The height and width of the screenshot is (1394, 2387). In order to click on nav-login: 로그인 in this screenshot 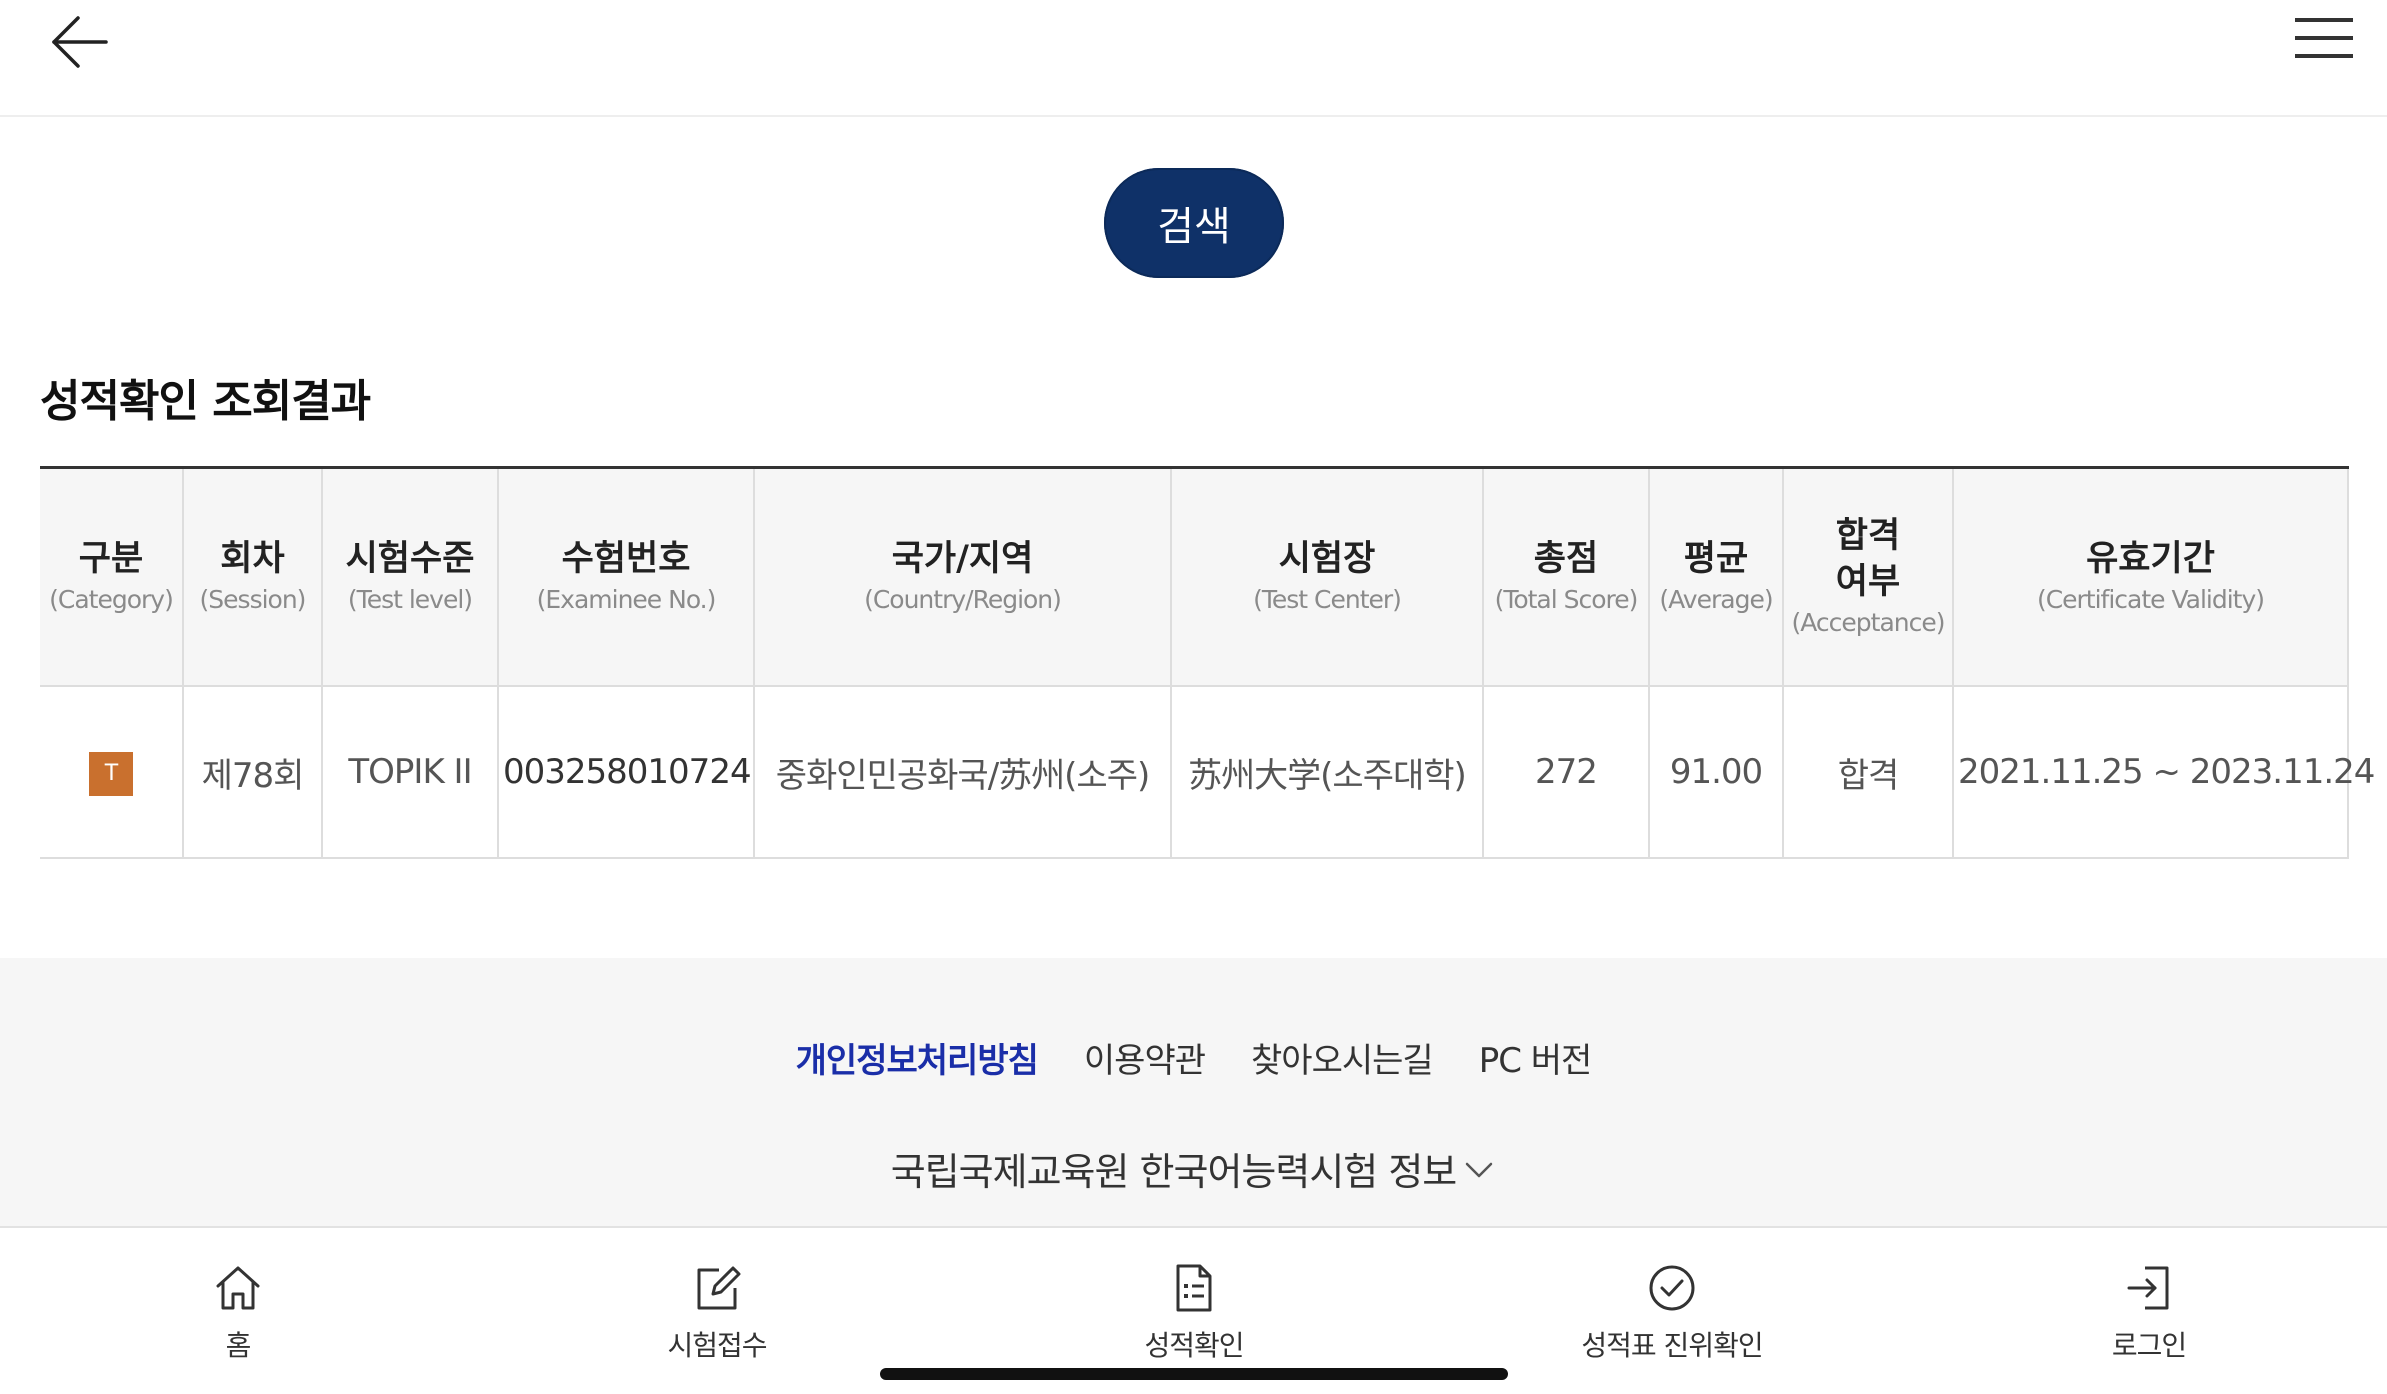, I will do `click(2149, 1315)`.